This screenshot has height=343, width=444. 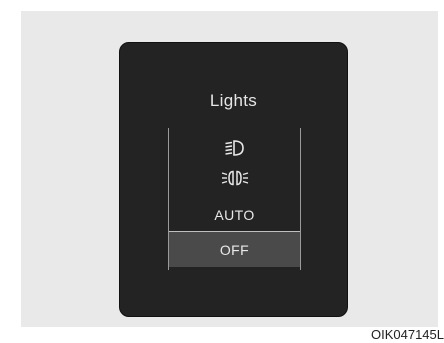 I want to click on figure-code: OIK047145L, so click(x=407, y=334).